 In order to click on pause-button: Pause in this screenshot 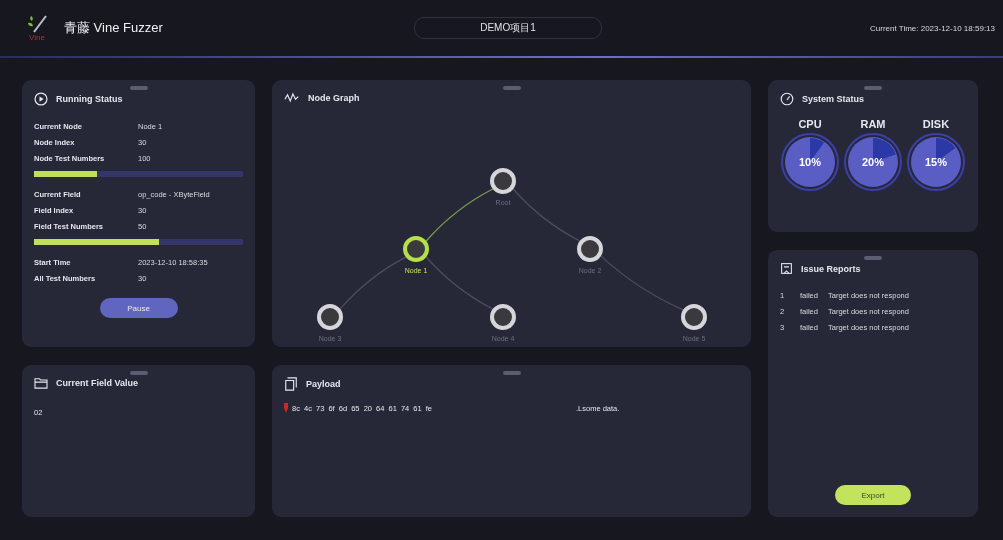, I will do `click(138, 308)`.